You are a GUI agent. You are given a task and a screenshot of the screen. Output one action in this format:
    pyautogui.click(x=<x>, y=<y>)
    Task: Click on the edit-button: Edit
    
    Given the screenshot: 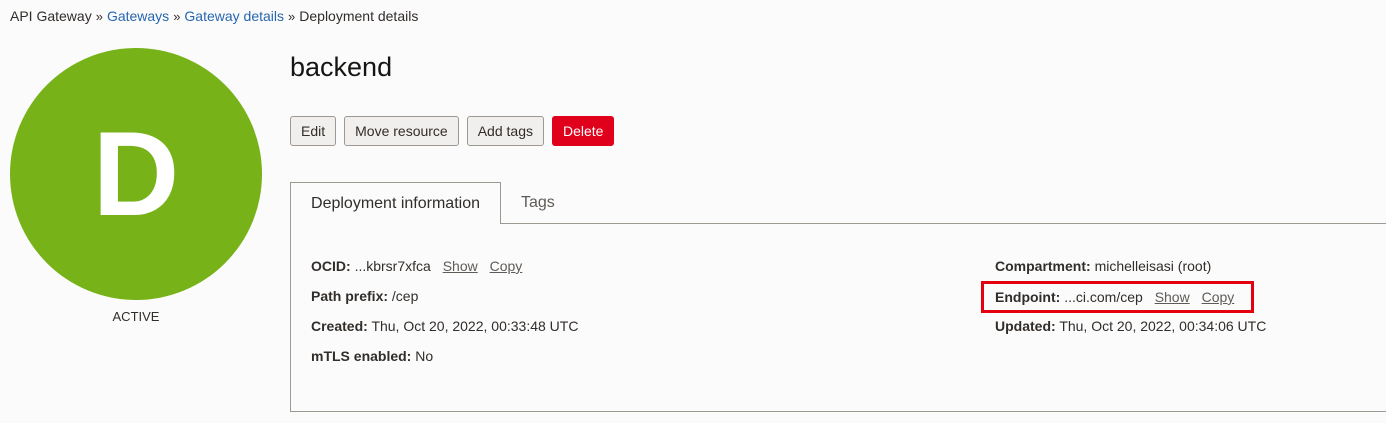 What is the action you would take?
    pyautogui.click(x=313, y=131)
    